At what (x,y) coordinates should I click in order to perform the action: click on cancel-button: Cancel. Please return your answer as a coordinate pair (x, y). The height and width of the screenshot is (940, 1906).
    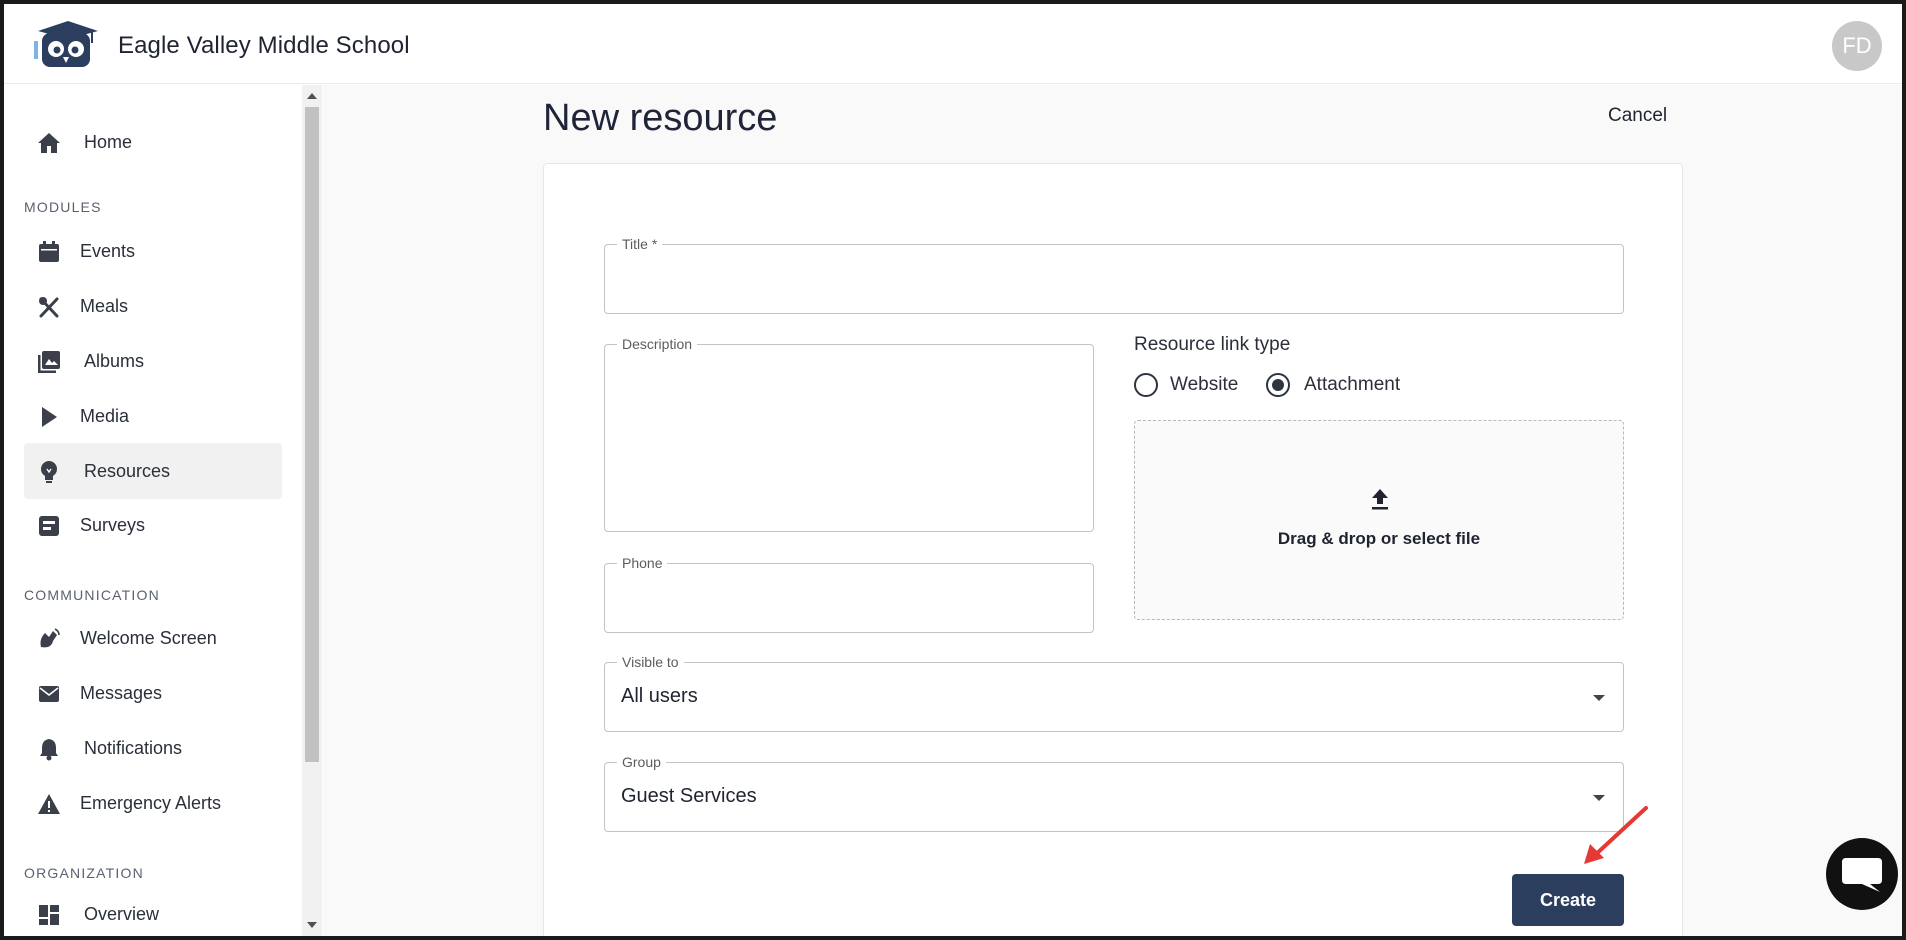
    Looking at the image, I should click on (1637, 116).